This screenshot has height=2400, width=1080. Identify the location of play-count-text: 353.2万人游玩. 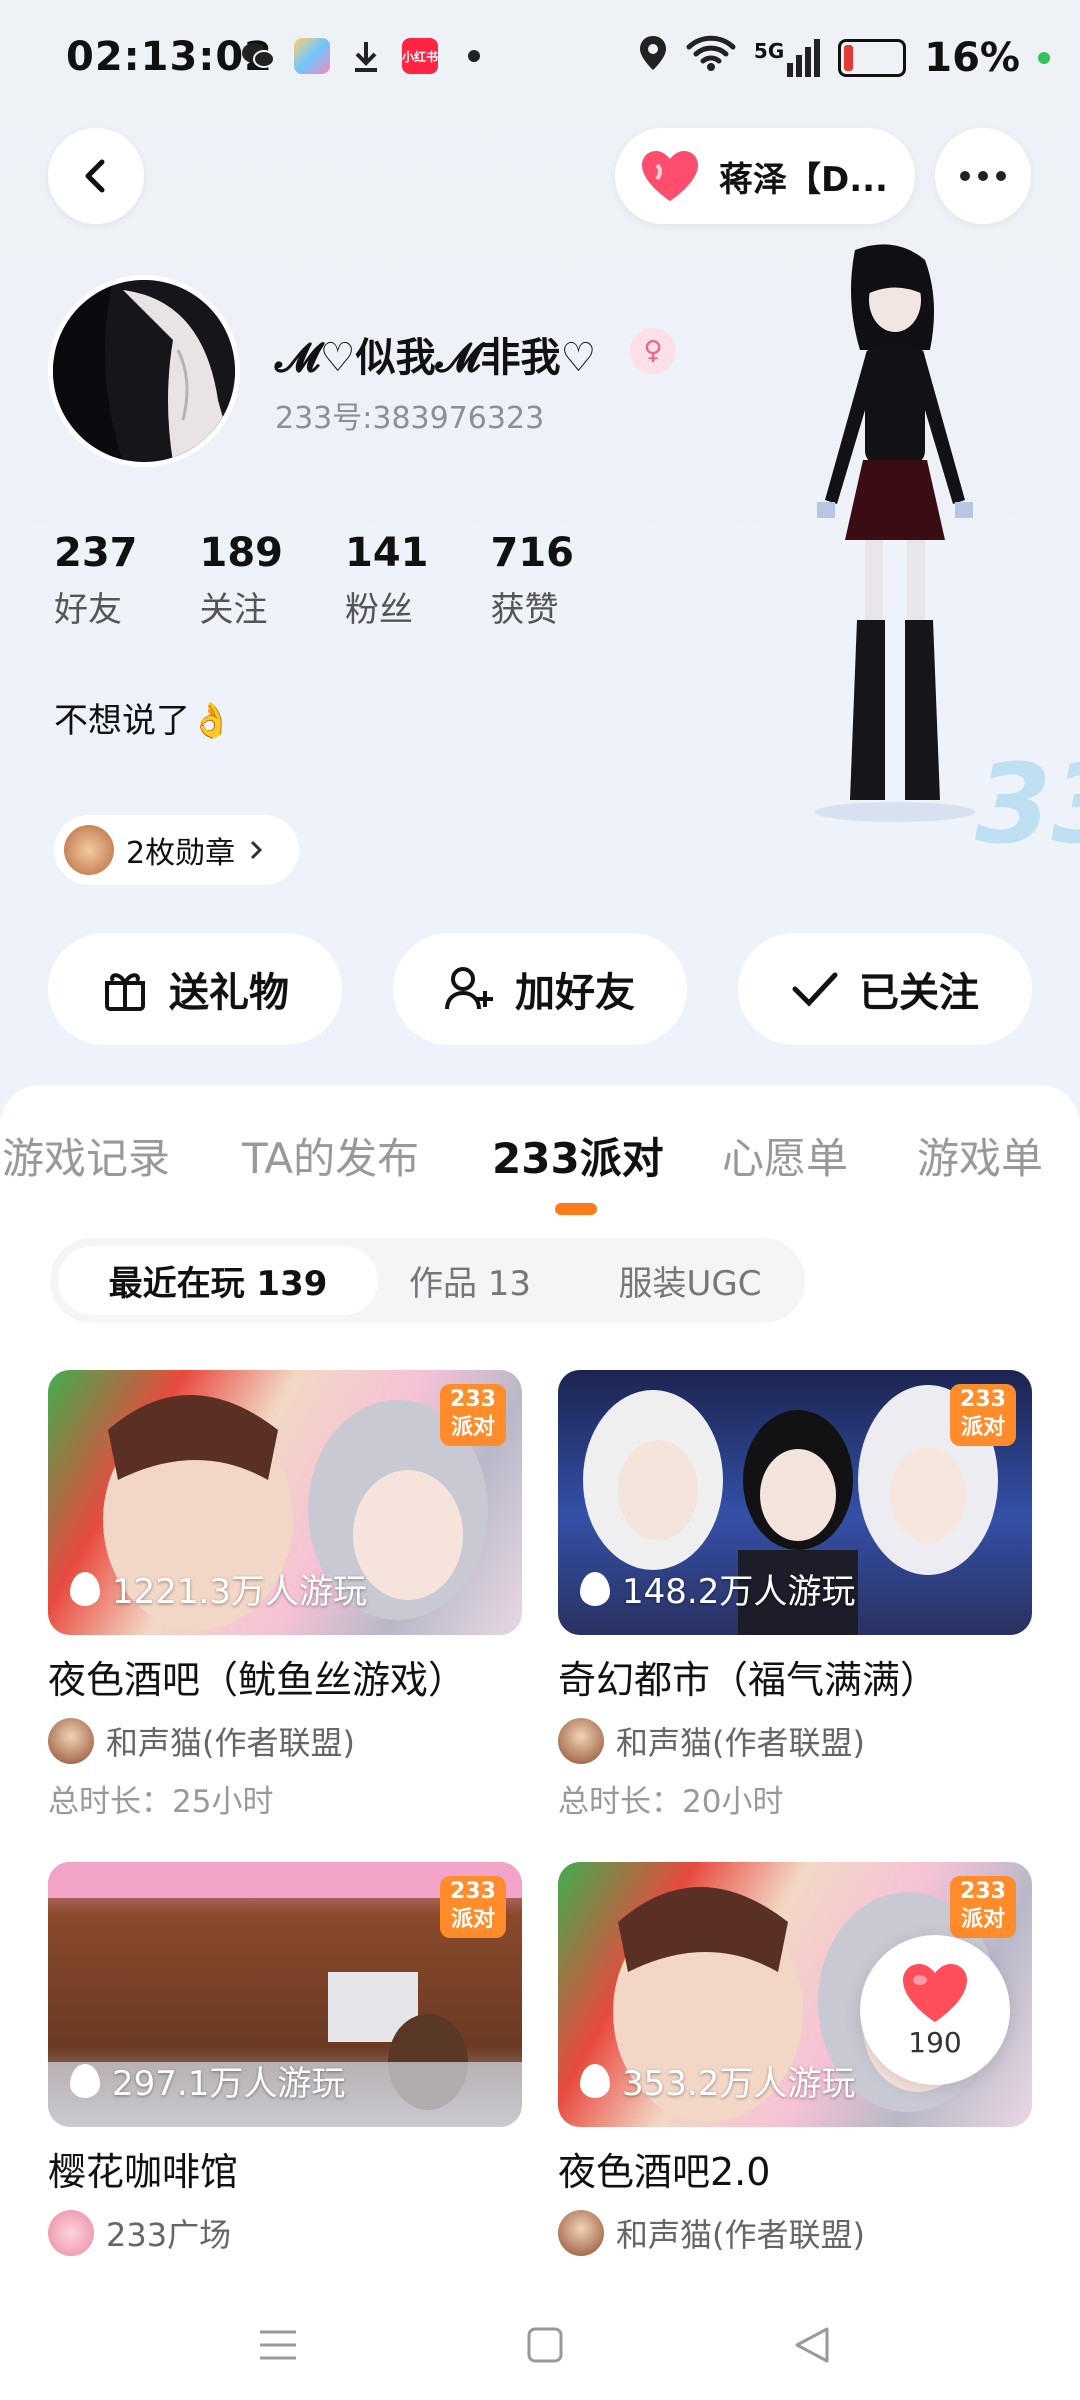
(739, 2084).